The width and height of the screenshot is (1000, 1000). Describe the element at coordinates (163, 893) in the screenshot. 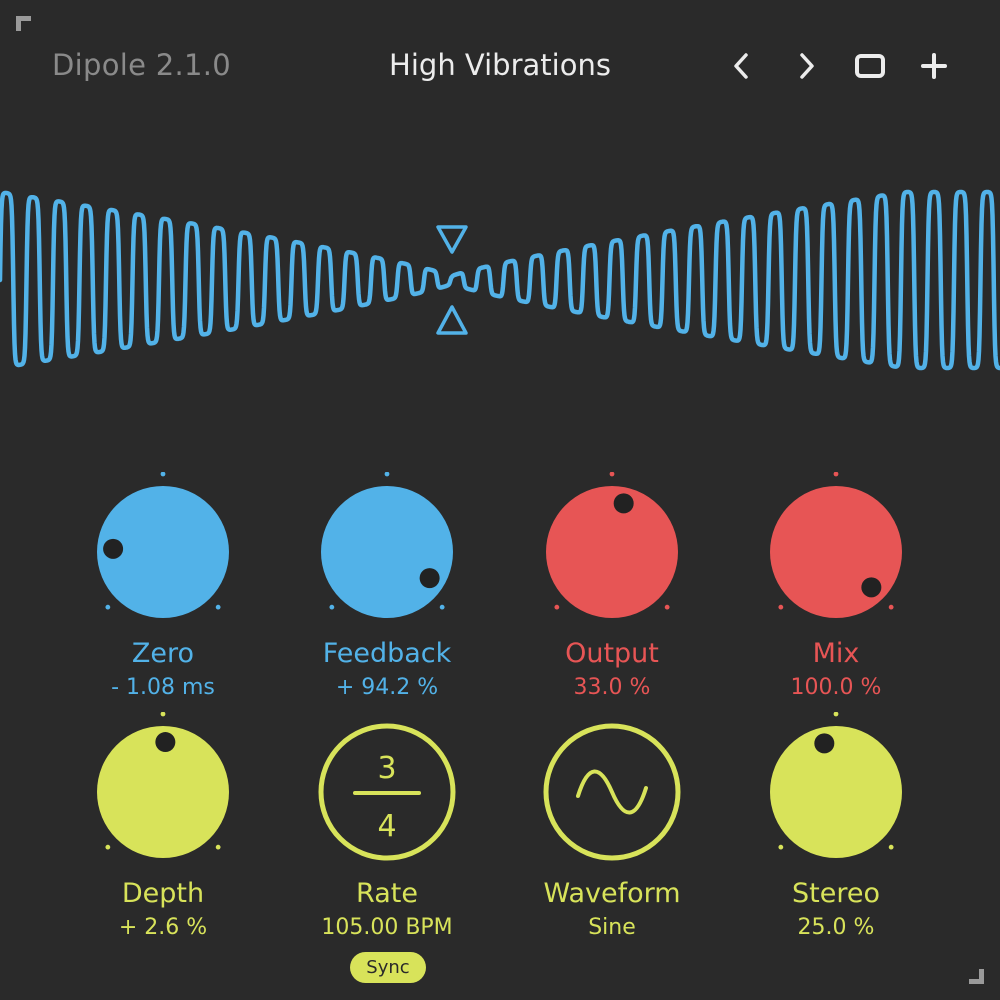

I see `depth-label: Depth` at that location.